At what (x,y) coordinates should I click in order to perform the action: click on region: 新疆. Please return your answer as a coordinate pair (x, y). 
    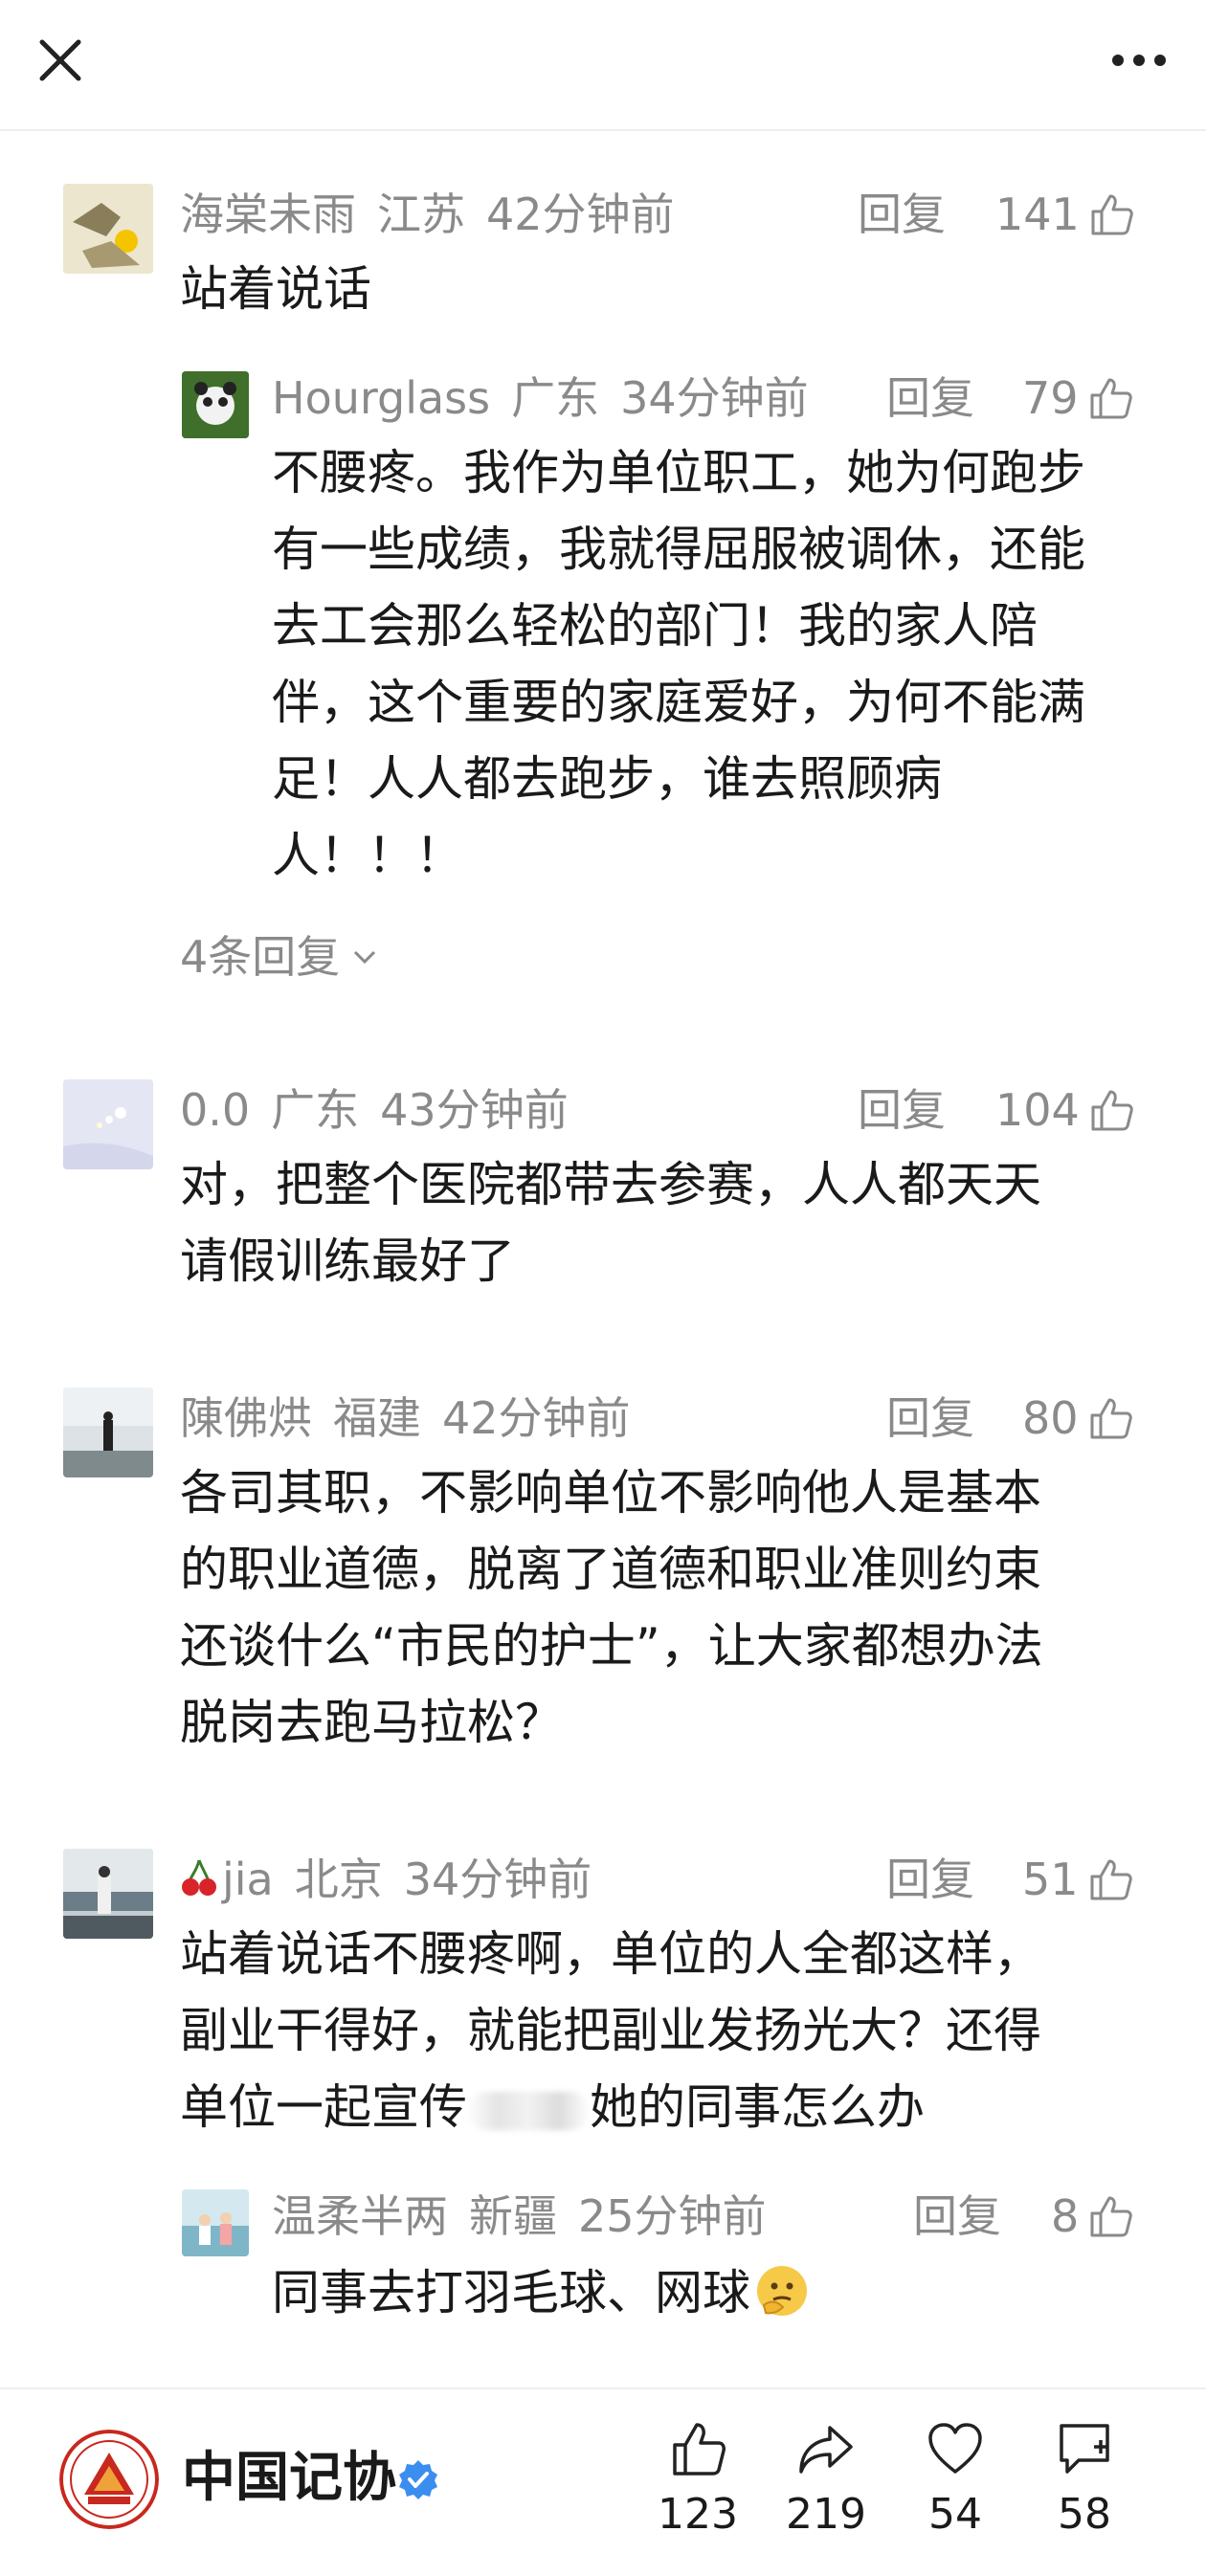
    Looking at the image, I should click on (513, 2216).